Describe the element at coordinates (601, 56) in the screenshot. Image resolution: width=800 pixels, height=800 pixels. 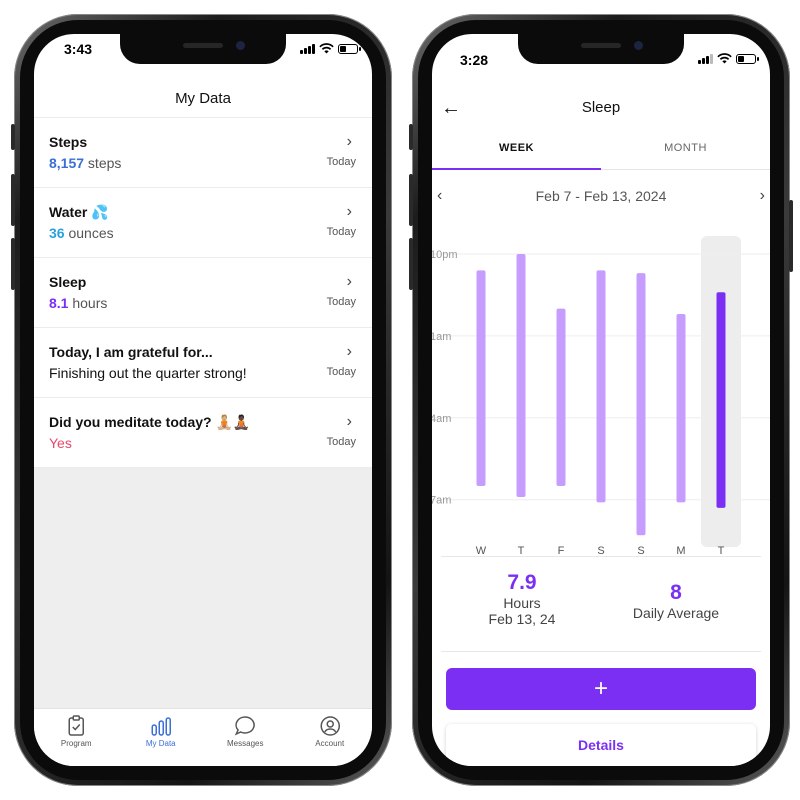
I see `status-bar: 3:28` at that location.